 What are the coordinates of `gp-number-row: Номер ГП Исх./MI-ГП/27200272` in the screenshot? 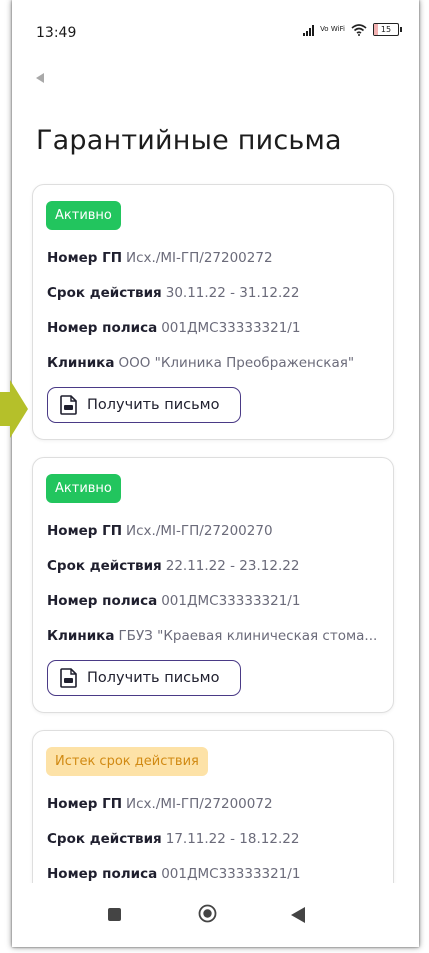 It's located at (215, 258).